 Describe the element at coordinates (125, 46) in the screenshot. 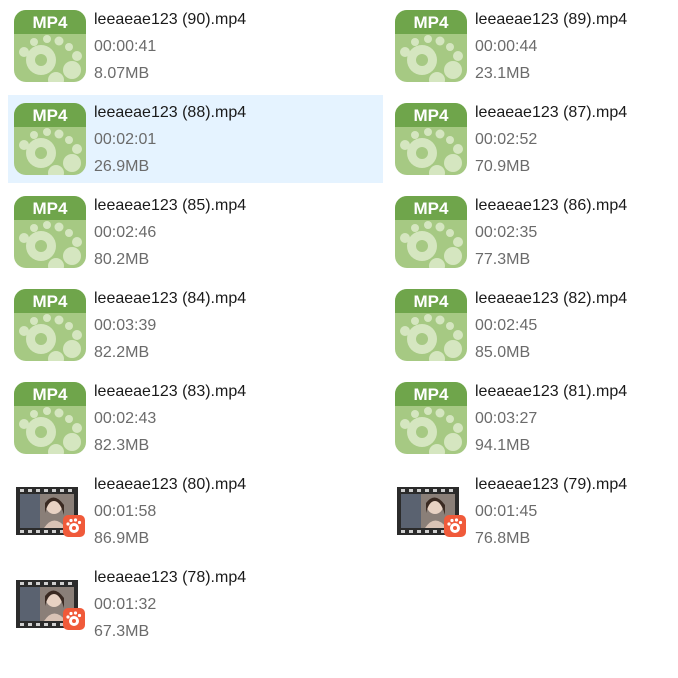

I see `file-duration: 00:00:41` at that location.